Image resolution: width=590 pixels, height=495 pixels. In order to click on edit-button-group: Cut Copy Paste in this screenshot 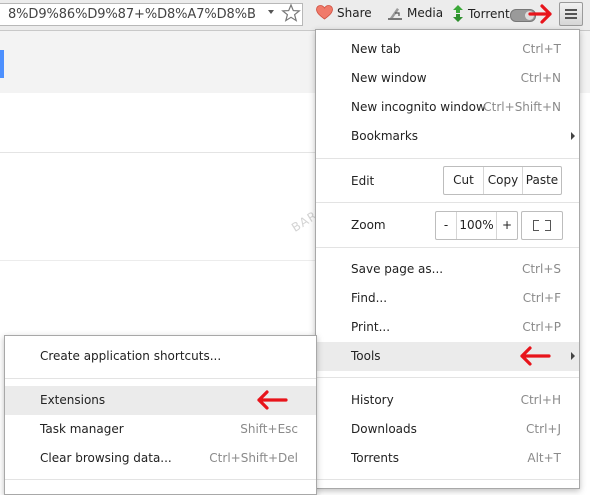, I will do `click(502, 180)`.